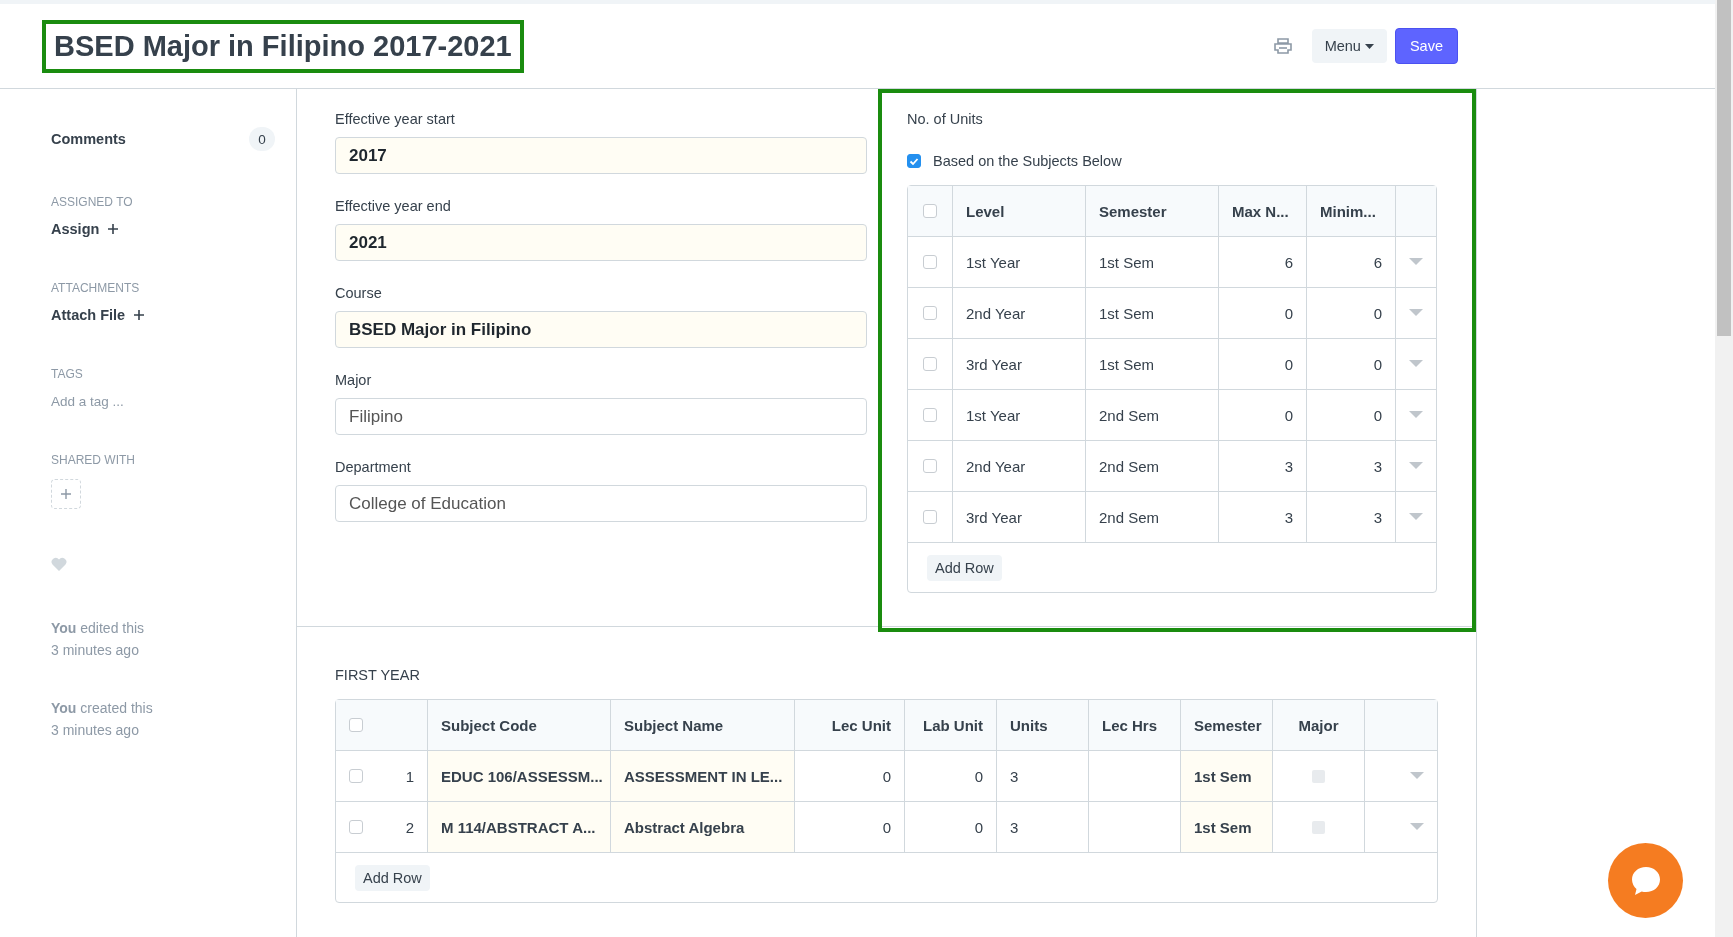  Describe the element at coordinates (92, 202) in the screenshot. I see `section-heading: ASSIGNED TO` at that location.